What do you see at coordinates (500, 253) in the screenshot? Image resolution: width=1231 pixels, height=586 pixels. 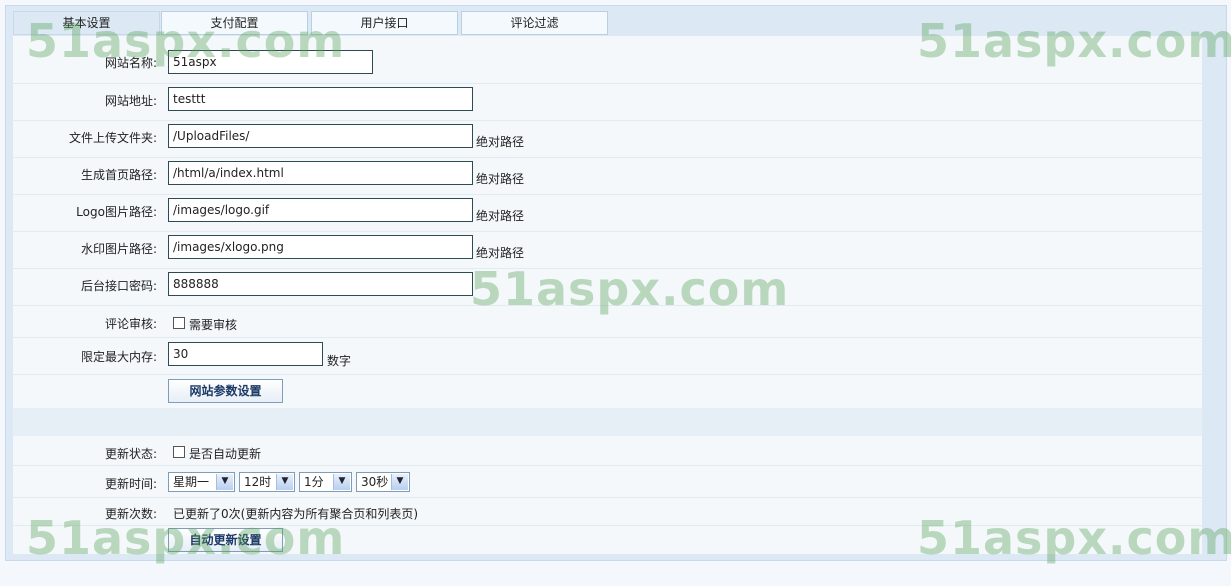 I see `watermark-path-suffix: 绝对路径` at bounding box center [500, 253].